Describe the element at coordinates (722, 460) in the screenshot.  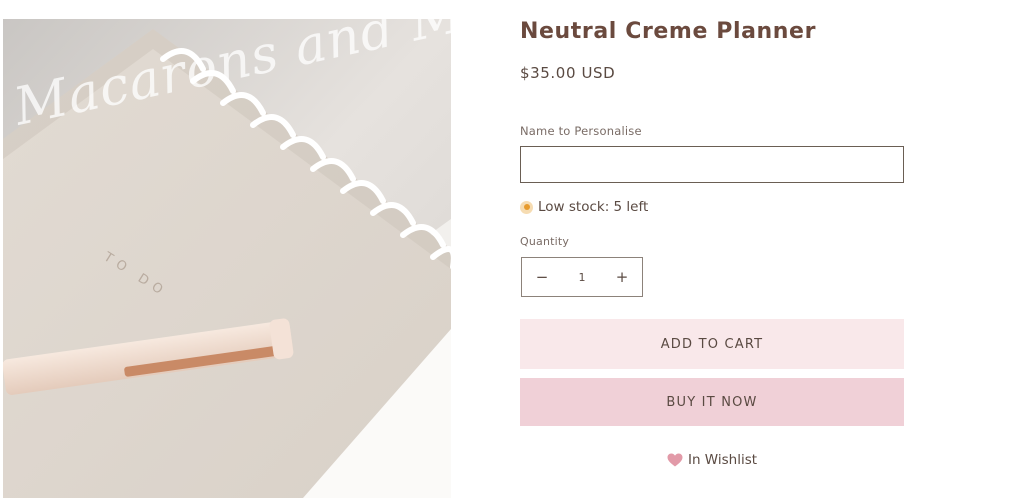
I see `wishlist-label: In Wishlist` at that location.